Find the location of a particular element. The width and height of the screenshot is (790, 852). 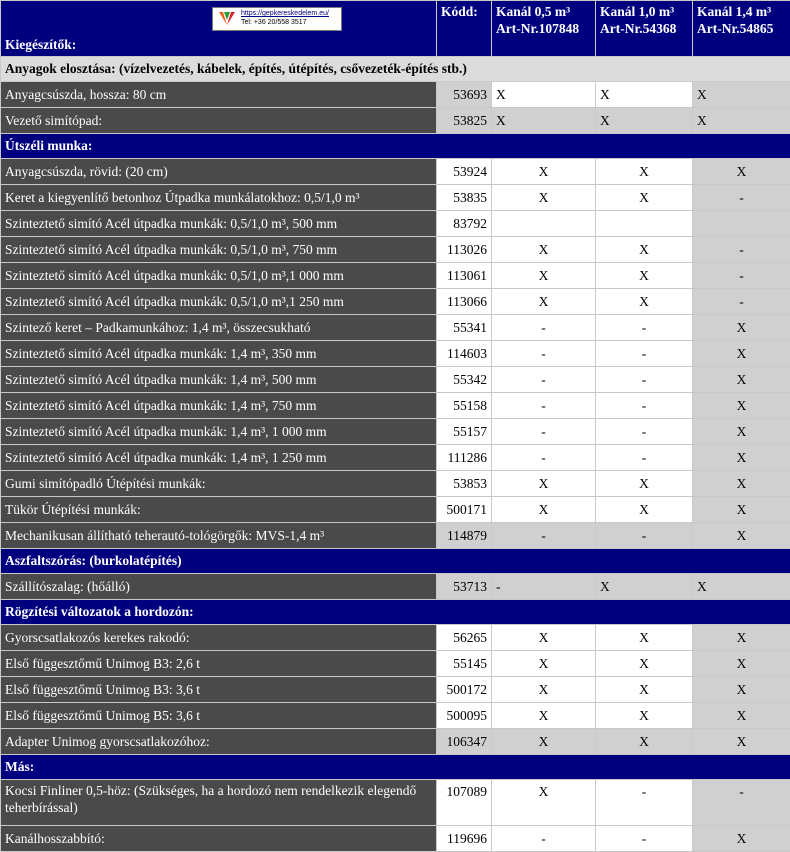

accessory-name: Gyorscsatlakozós kerekes rakodó: is located at coordinates (219, 638).